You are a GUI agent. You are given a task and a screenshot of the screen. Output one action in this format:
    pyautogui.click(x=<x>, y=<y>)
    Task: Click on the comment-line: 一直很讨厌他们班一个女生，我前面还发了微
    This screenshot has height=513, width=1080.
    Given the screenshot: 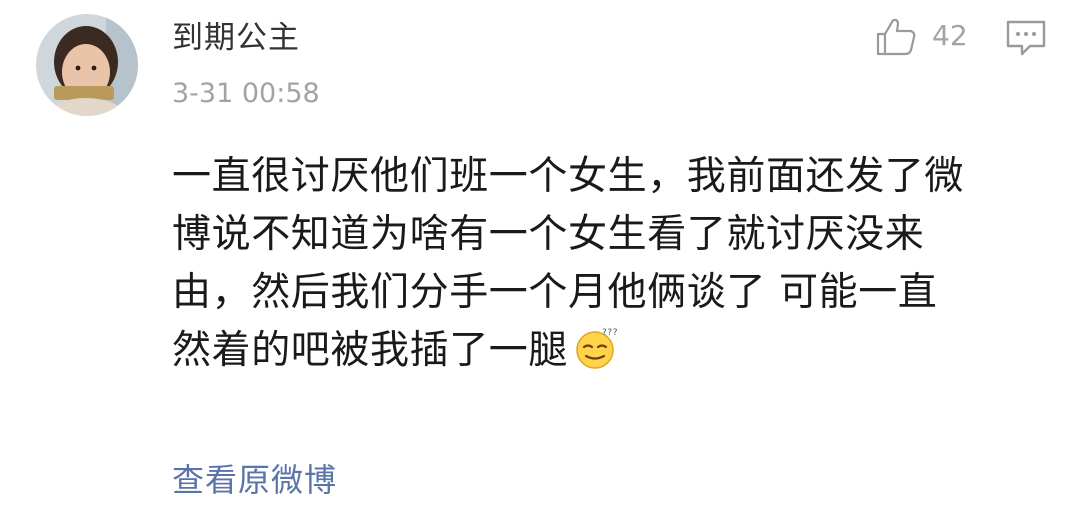 What is the action you would take?
    pyautogui.click(x=568, y=176)
    